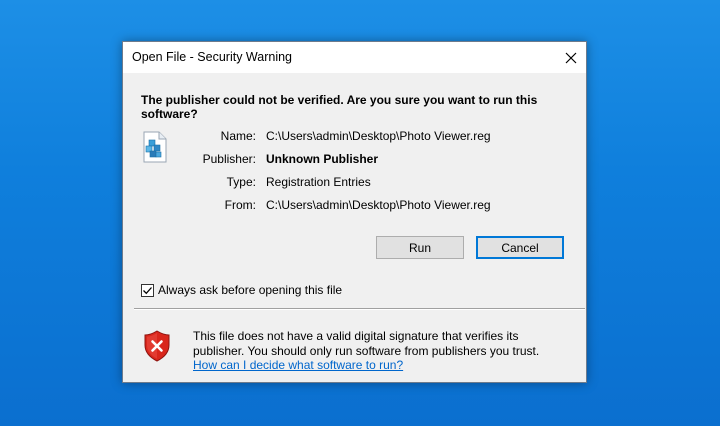 The image size is (720, 426). What do you see at coordinates (238, 136) in the screenshot?
I see `name-label: Name:` at bounding box center [238, 136].